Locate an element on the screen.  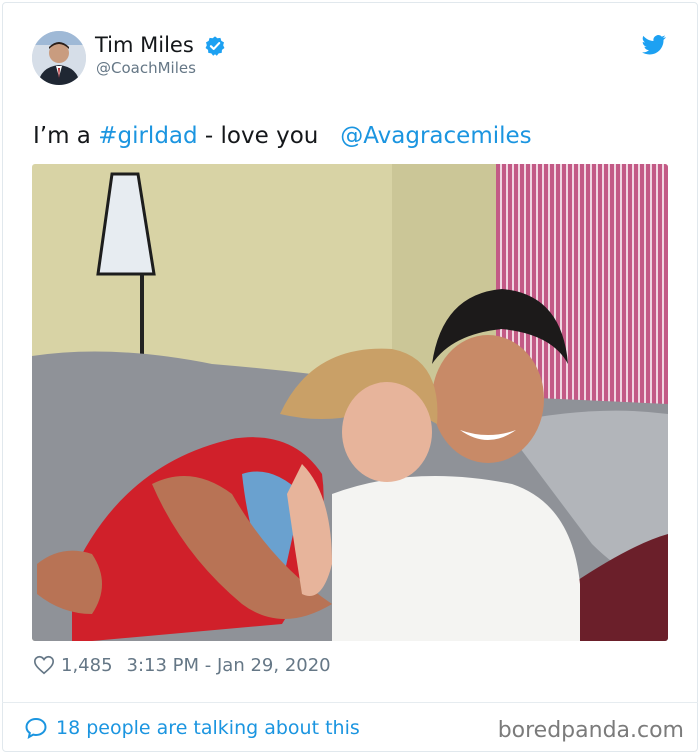
tweet-meta: 1,485 3:13 PM - Jan 29, 2020 is located at coordinates (182, 665).